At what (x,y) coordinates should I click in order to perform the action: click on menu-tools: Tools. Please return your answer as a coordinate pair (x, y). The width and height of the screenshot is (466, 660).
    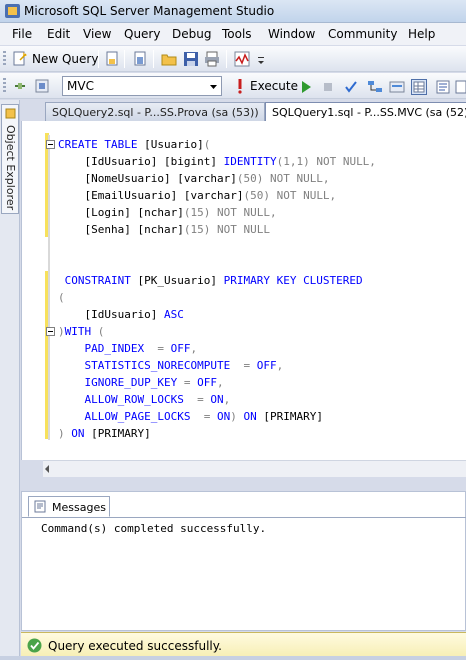
    Looking at the image, I should click on (237, 34).